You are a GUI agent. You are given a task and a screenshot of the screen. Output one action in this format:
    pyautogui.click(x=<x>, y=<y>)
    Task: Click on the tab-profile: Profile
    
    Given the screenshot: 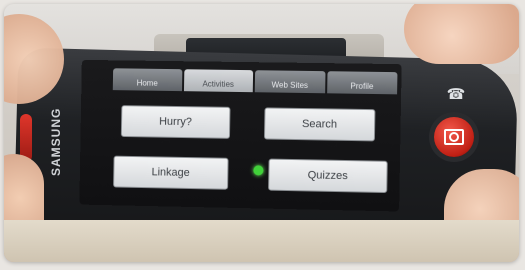 What is the action you would take?
    pyautogui.click(x=362, y=83)
    